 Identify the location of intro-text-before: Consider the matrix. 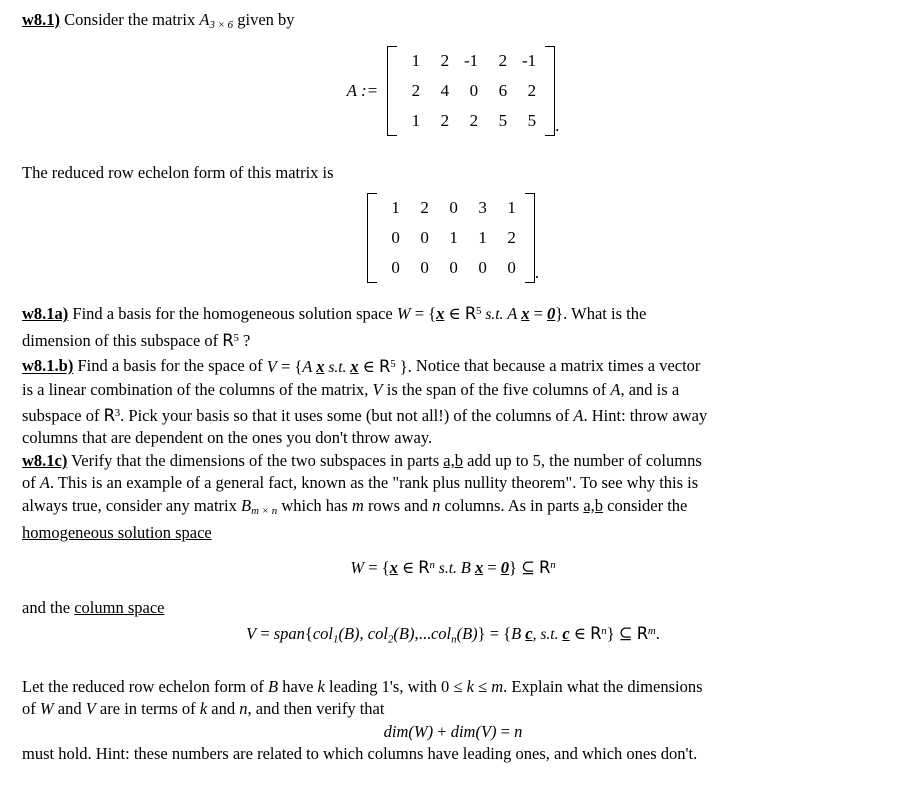
(130, 19).